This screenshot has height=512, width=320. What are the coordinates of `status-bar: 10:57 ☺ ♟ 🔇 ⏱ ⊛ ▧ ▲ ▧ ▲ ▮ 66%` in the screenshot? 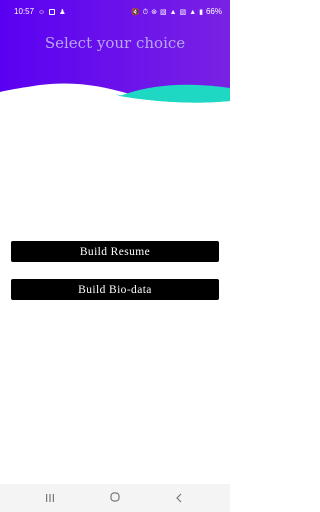 It's located at (115, 12).